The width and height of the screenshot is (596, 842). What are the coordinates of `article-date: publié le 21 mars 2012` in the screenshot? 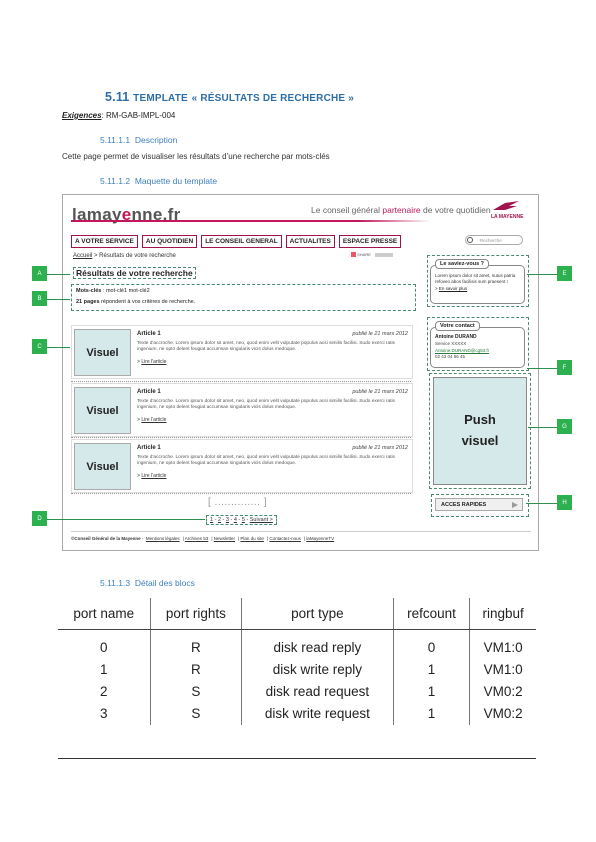 It's located at (380, 334).